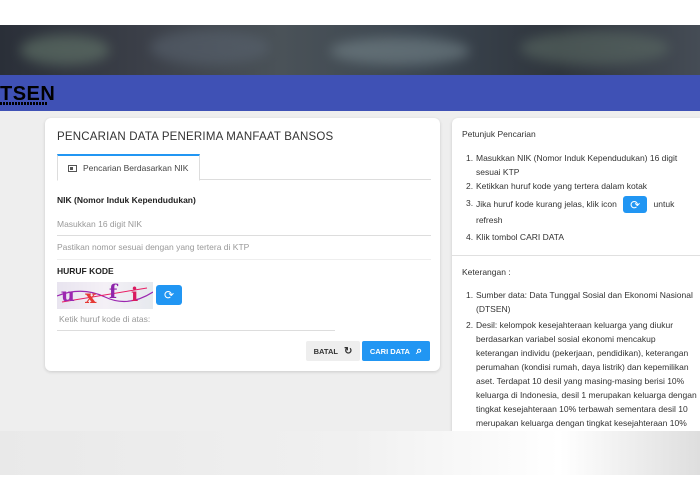  Describe the element at coordinates (486, 272) in the screenshot. I see `notes-title: Keterangan :` at that location.